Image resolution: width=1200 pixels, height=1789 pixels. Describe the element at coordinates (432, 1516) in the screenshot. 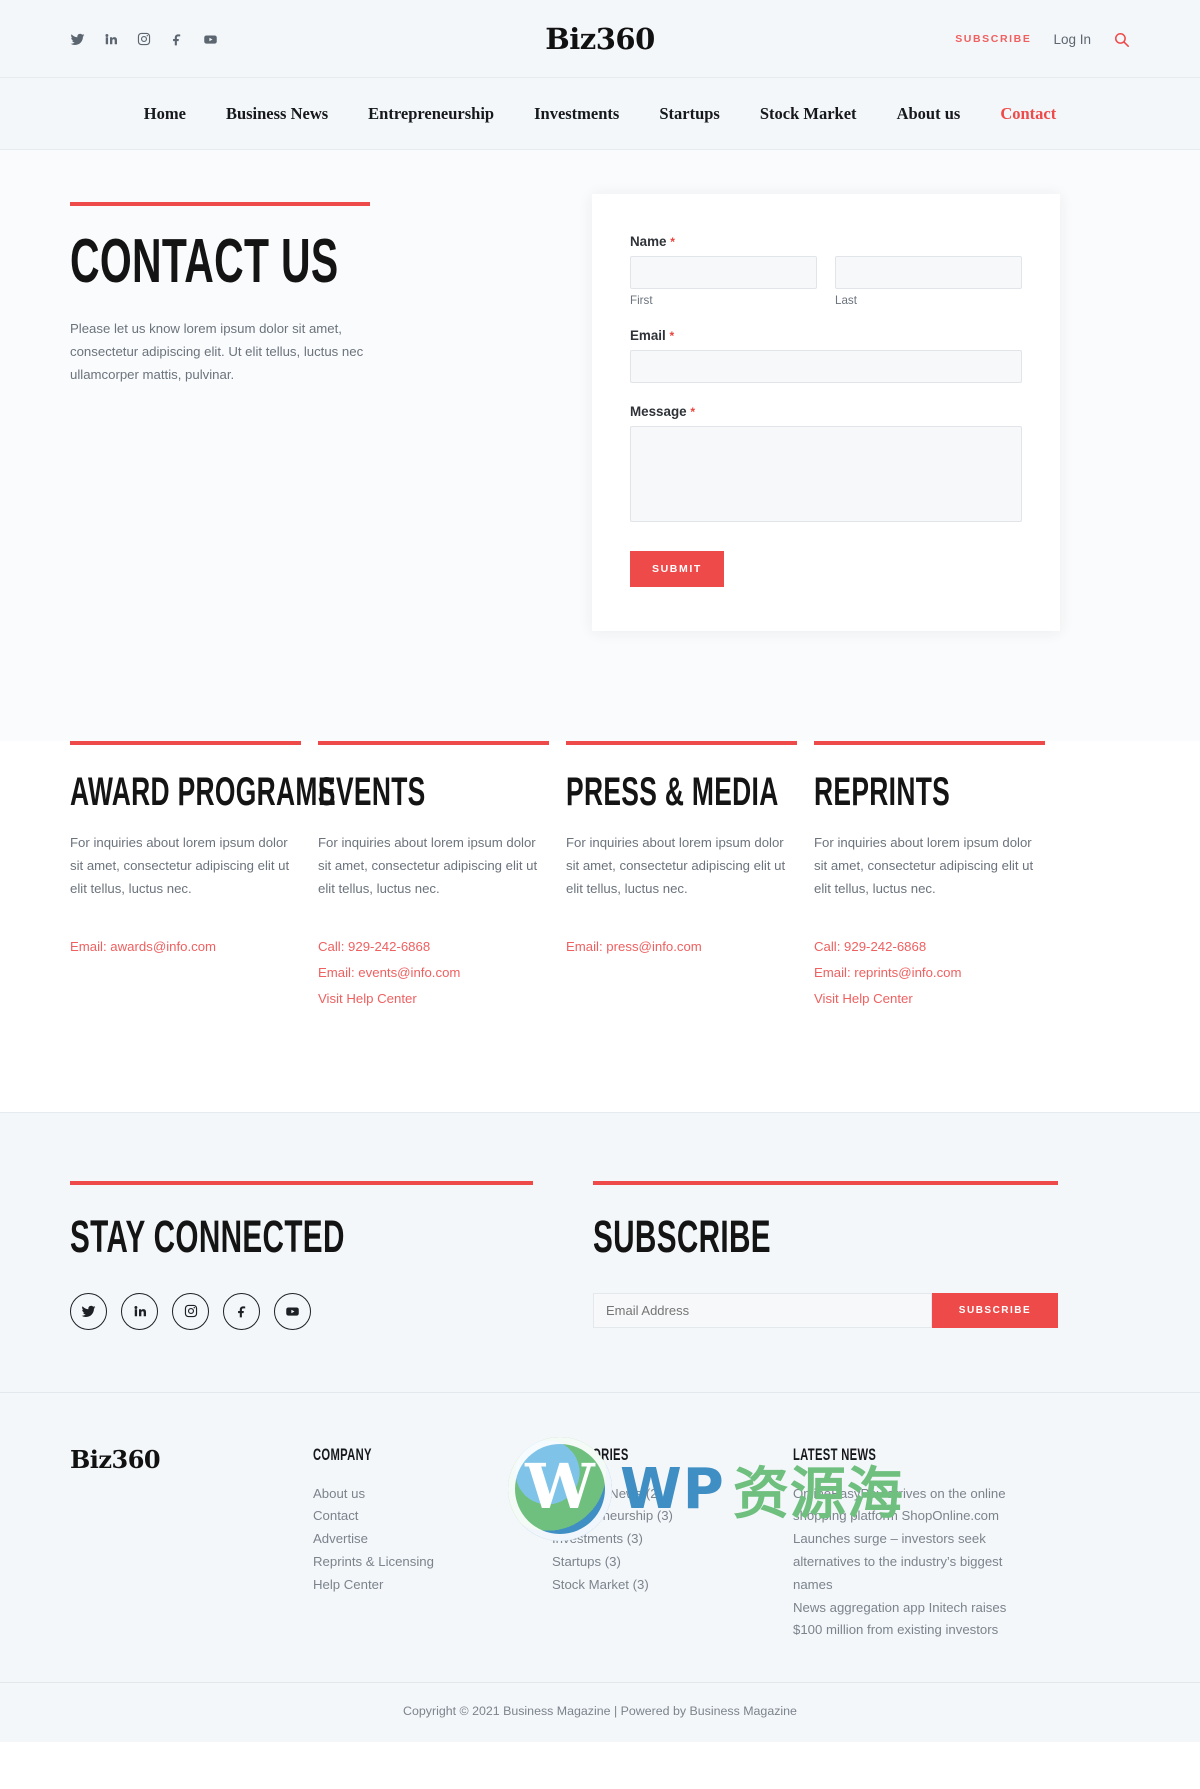

I see `footer-link-contact: Contact` at that location.